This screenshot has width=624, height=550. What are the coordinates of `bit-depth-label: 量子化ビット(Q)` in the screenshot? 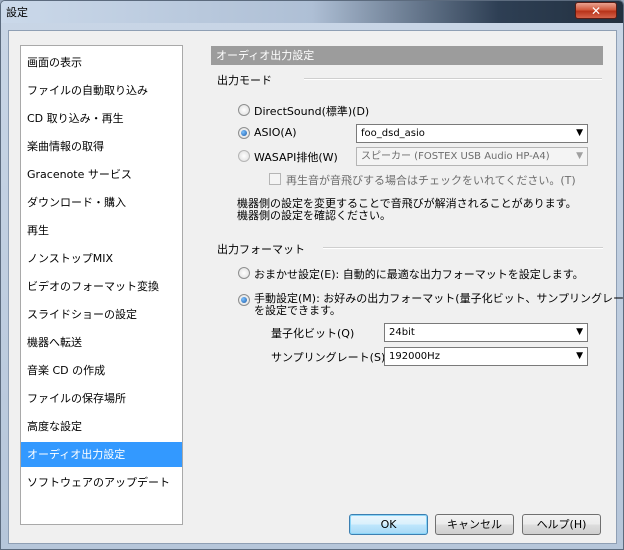 It's located at (313, 333).